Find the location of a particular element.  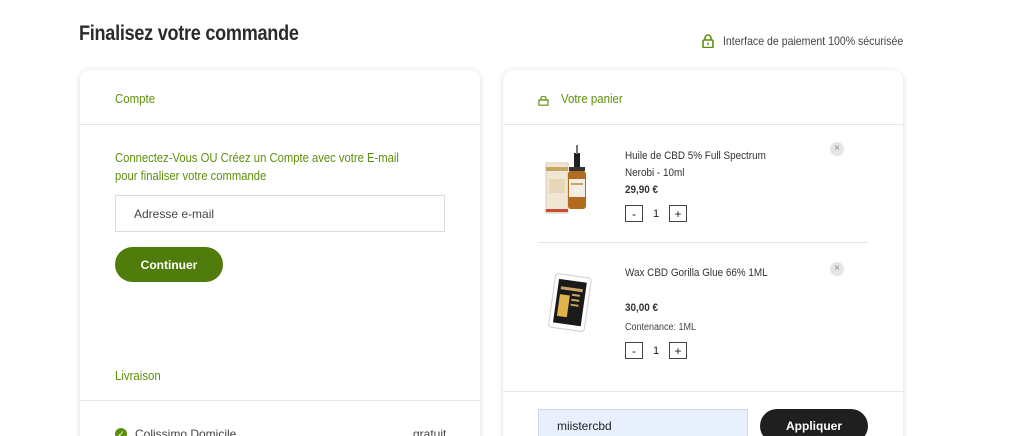

bag-icon is located at coordinates (543, 99).